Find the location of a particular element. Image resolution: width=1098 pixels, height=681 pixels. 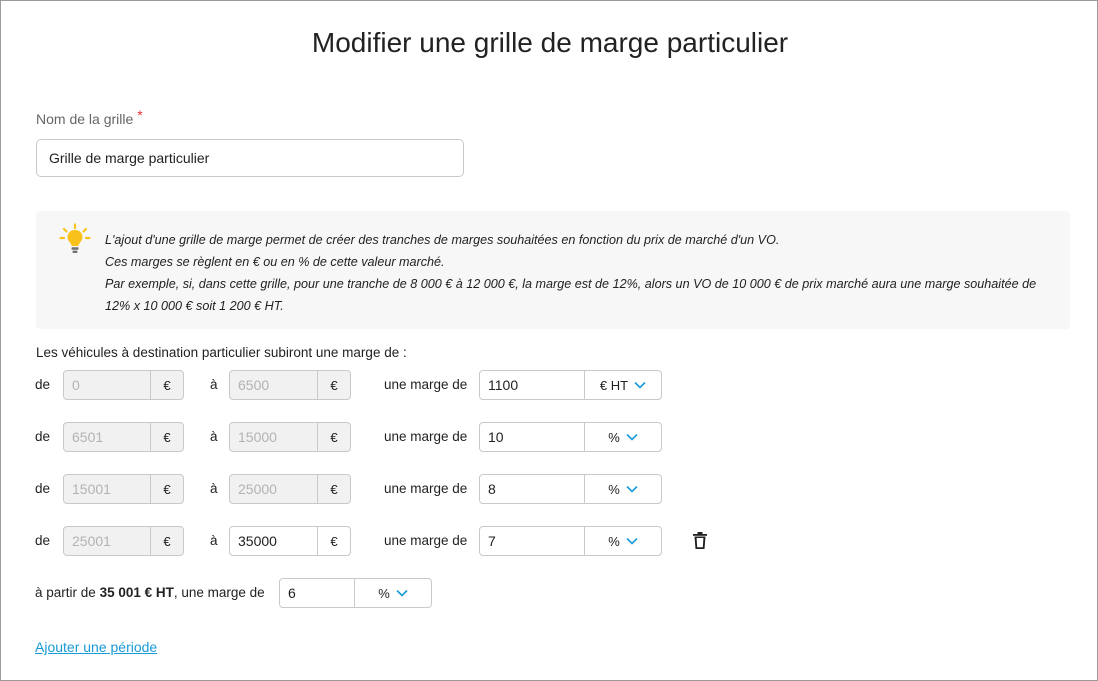

unit-value: € HT is located at coordinates (614, 385).